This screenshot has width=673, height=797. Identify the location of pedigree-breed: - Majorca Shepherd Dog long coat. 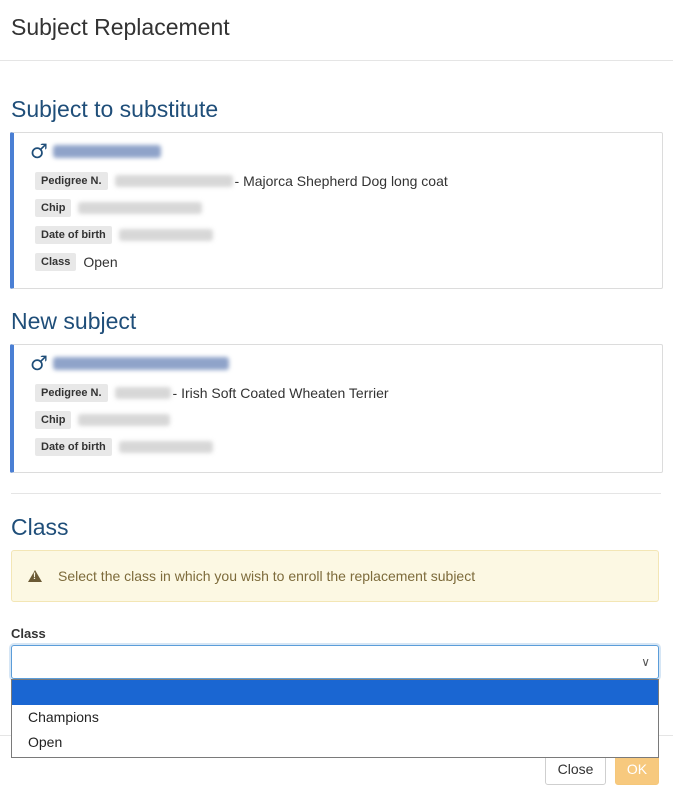
(341, 181).